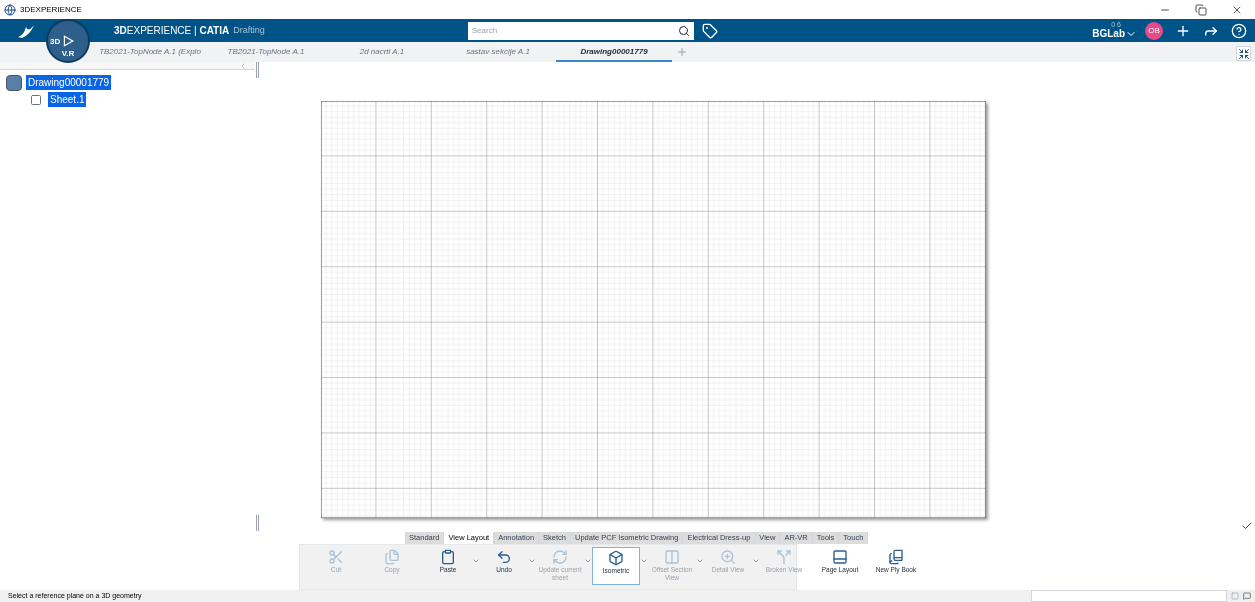 The image size is (1255, 602). What do you see at coordinates (1201, 9) in the screenshot?
I see `restore-icon` at bounding box center [1201, 9].